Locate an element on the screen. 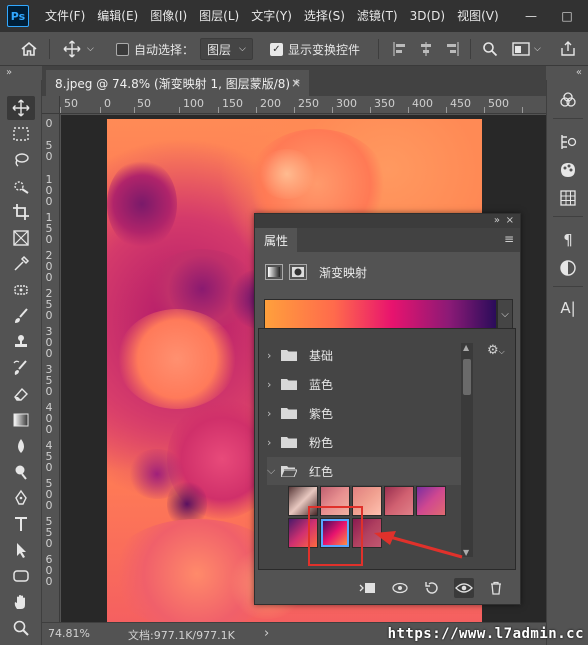  document-tab-bar: 8.jpeg @ 74.8% (渐变映射 1, 图层蒙版/8) * × is located at coordinates (294, 81).